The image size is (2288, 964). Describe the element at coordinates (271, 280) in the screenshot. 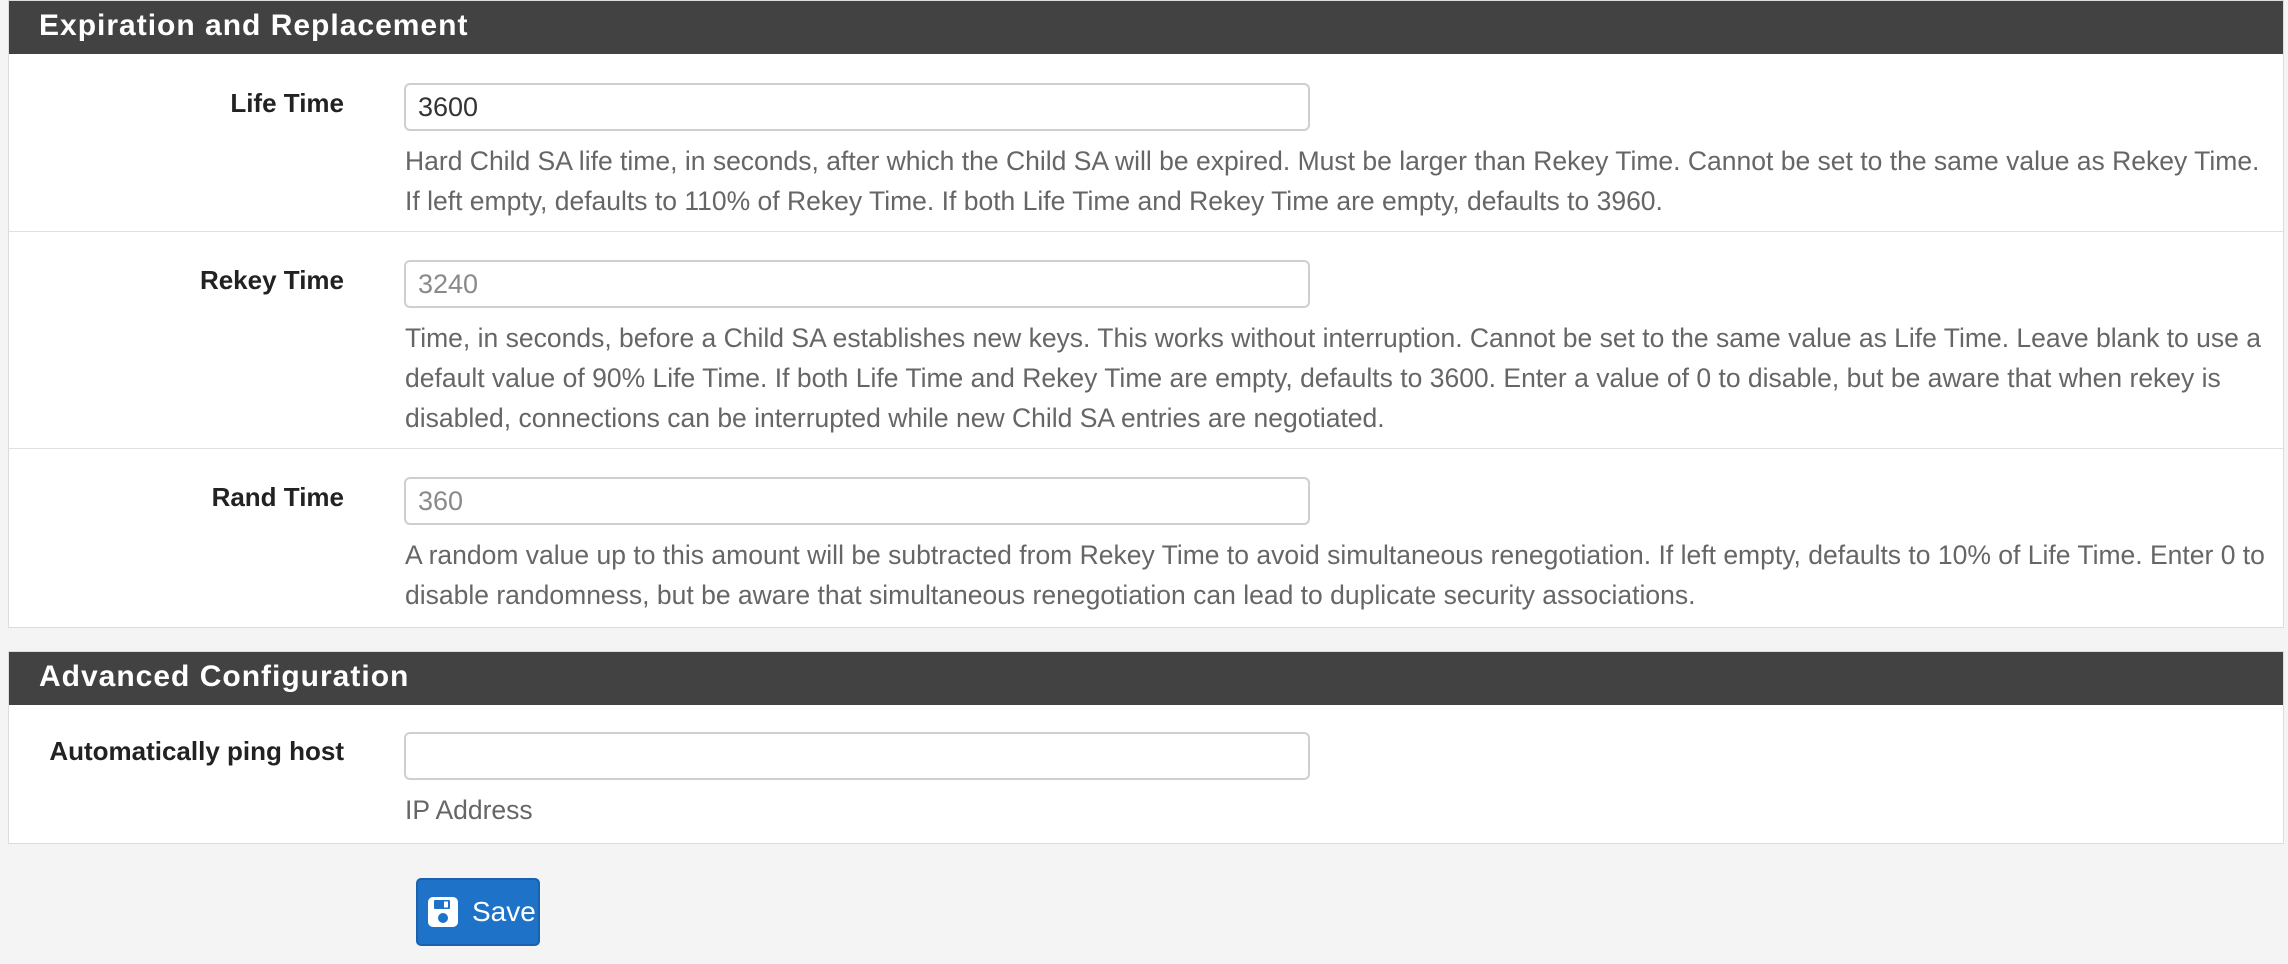

I see `rekey-time-label: Rekey Time` at that location.